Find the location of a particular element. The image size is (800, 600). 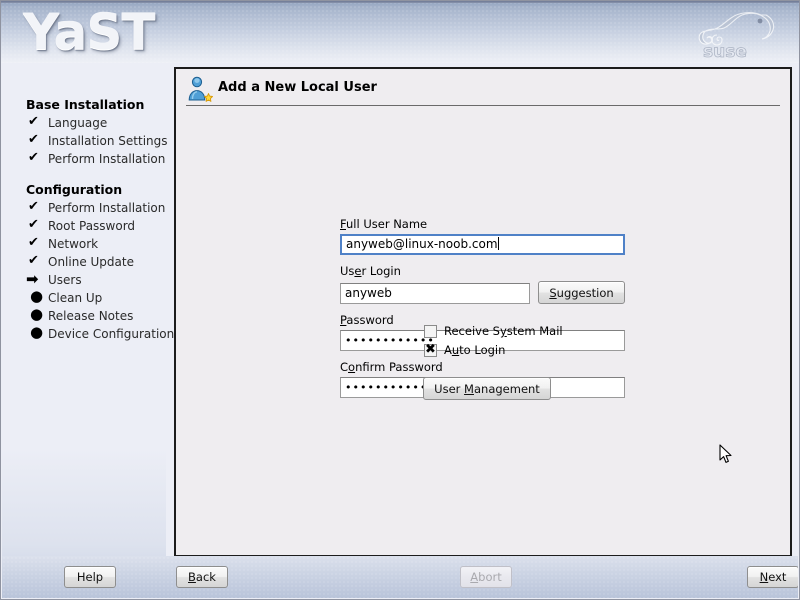

text-caret is located at coordinates (498, 243).